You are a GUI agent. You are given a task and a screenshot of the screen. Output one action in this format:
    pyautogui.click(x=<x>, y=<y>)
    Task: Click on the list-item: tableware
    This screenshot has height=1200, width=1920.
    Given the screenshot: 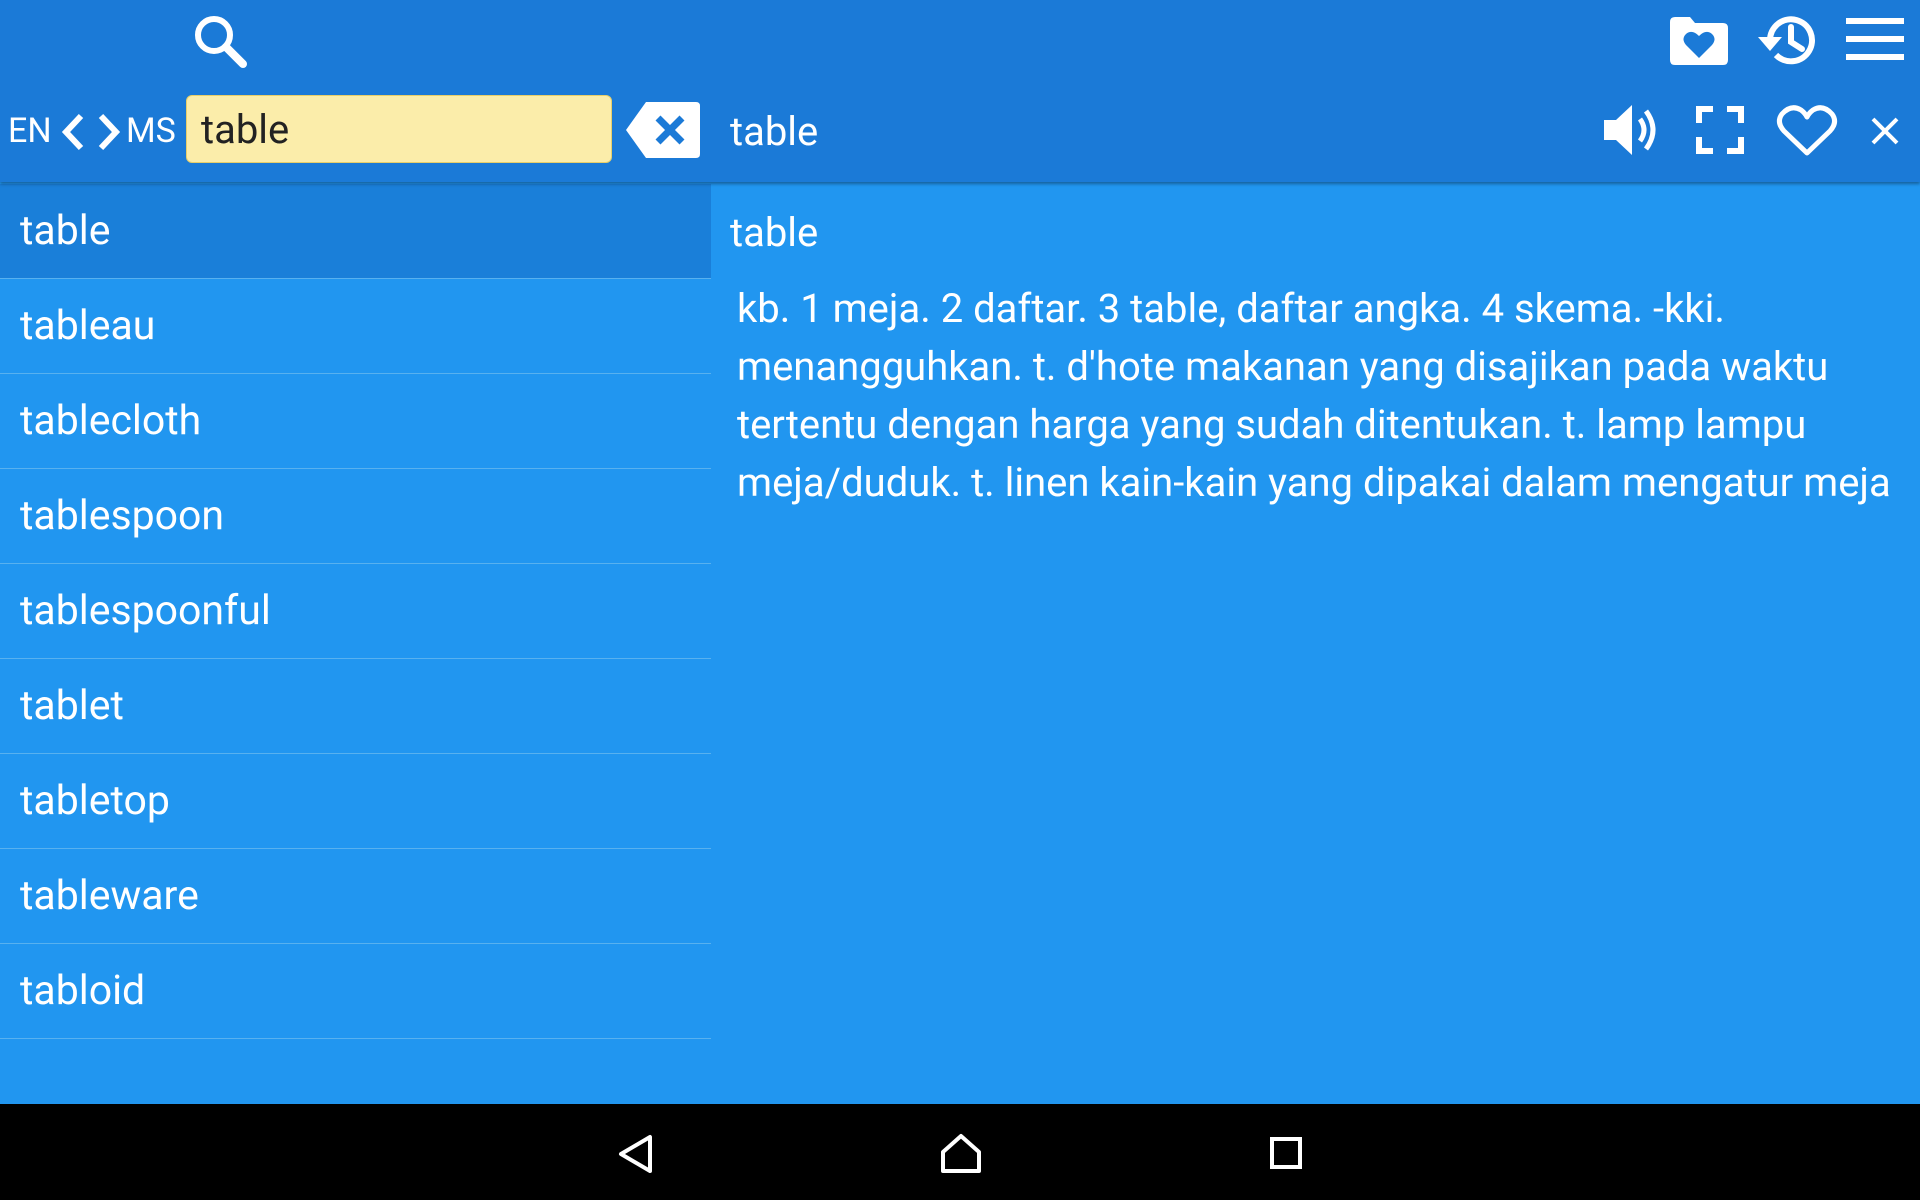 What is the action you would take?
    pyautogui.click(x=355, y=896)
    